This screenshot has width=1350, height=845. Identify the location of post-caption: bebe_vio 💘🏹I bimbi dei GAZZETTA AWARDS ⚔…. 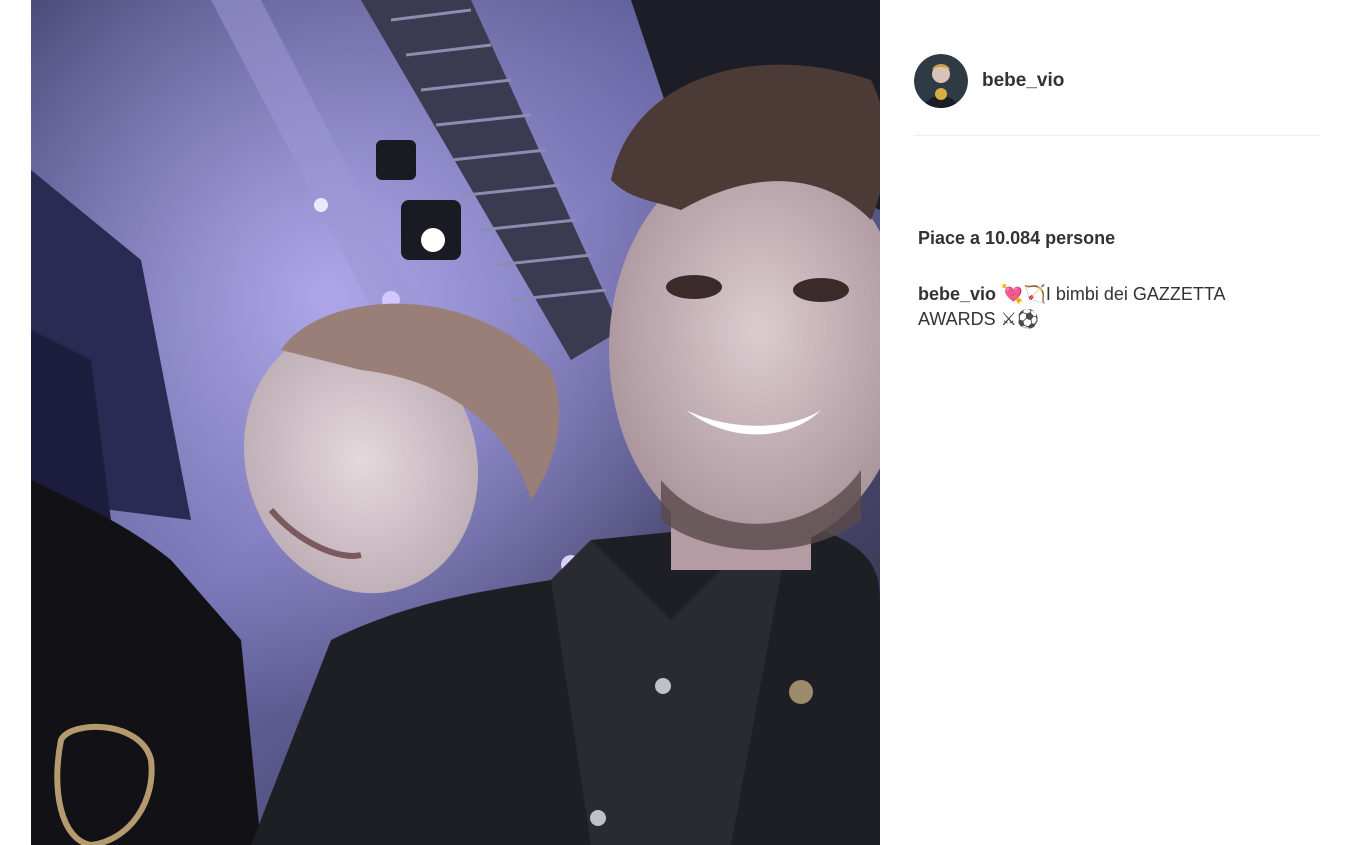
(1098, 307).